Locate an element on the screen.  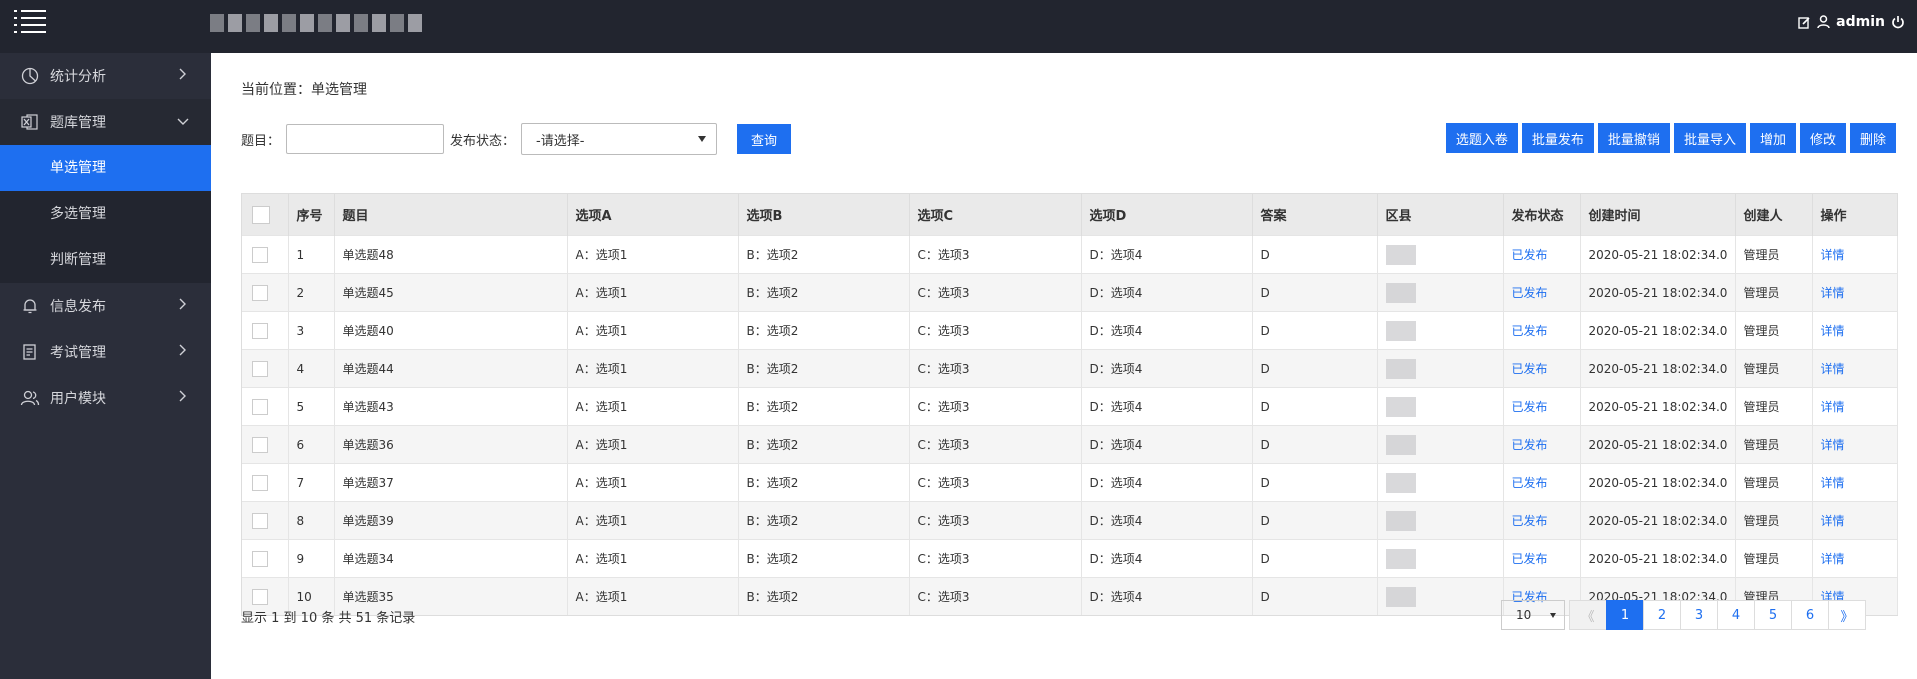
cell-title: 单选题40 is located at coordinates (451, 330).